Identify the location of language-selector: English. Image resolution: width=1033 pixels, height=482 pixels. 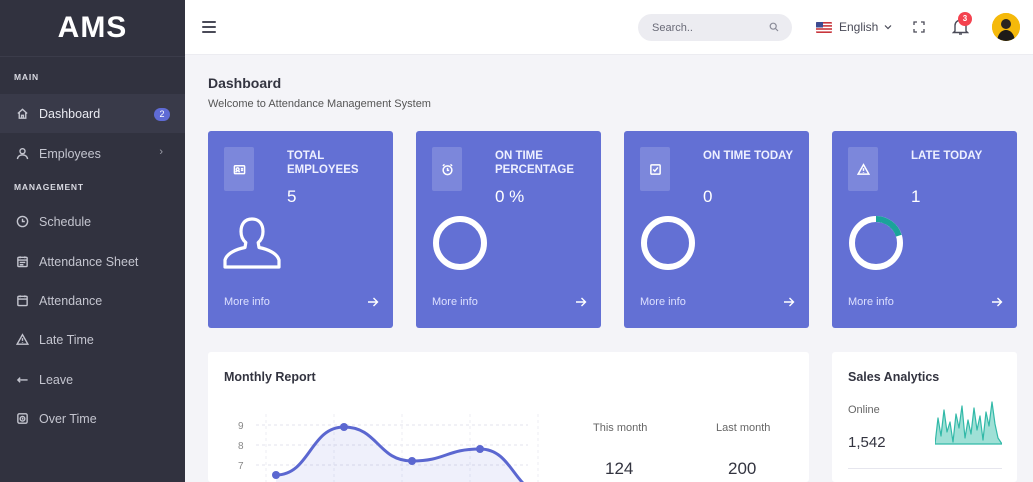
(854, 27).